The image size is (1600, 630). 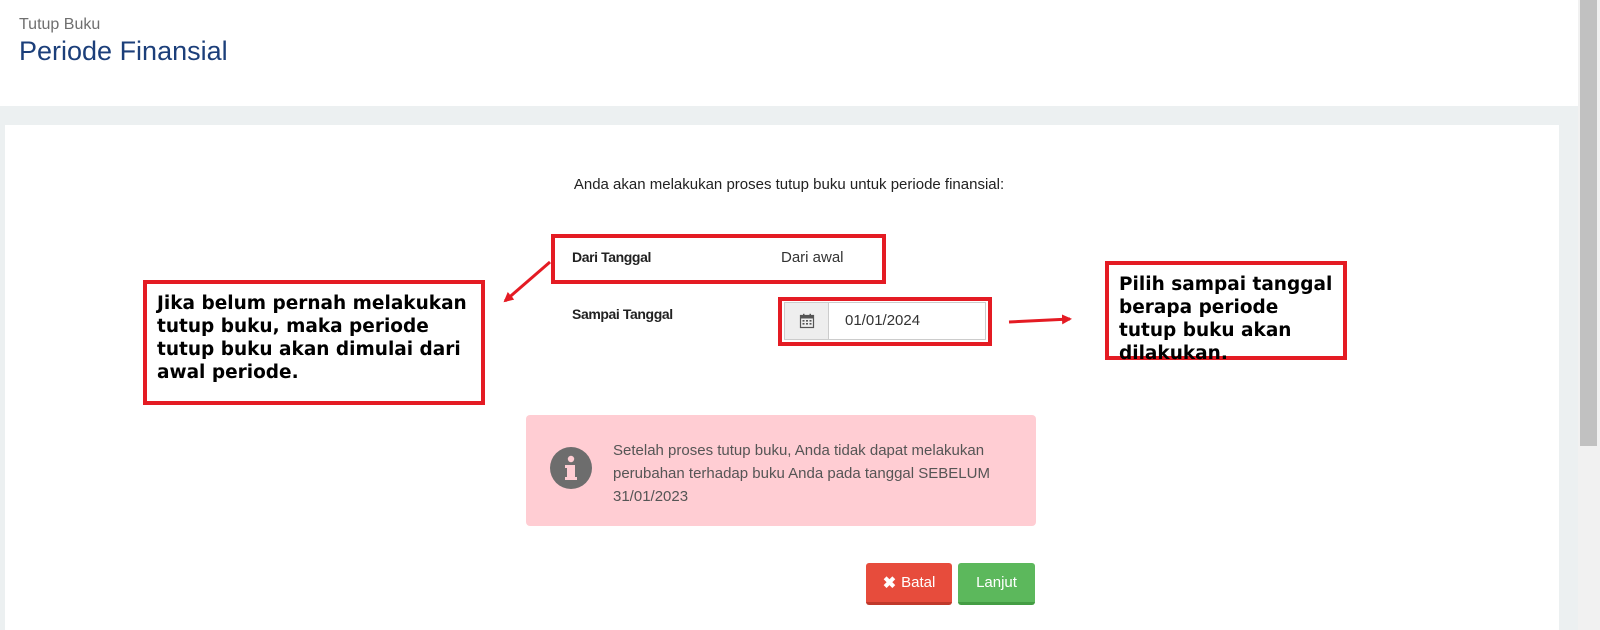 What do you see at coordinates (787, 292) in the screenshot?
I see `annotation-arrows` at bounding box center [787, 292].